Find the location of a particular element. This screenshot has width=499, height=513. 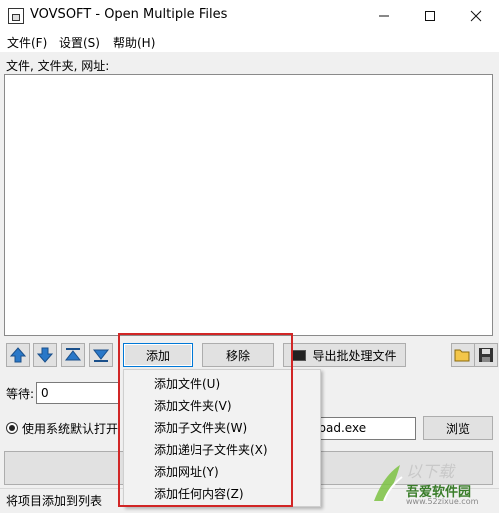

arrow-down-icon is located at coordinates (45, 355).